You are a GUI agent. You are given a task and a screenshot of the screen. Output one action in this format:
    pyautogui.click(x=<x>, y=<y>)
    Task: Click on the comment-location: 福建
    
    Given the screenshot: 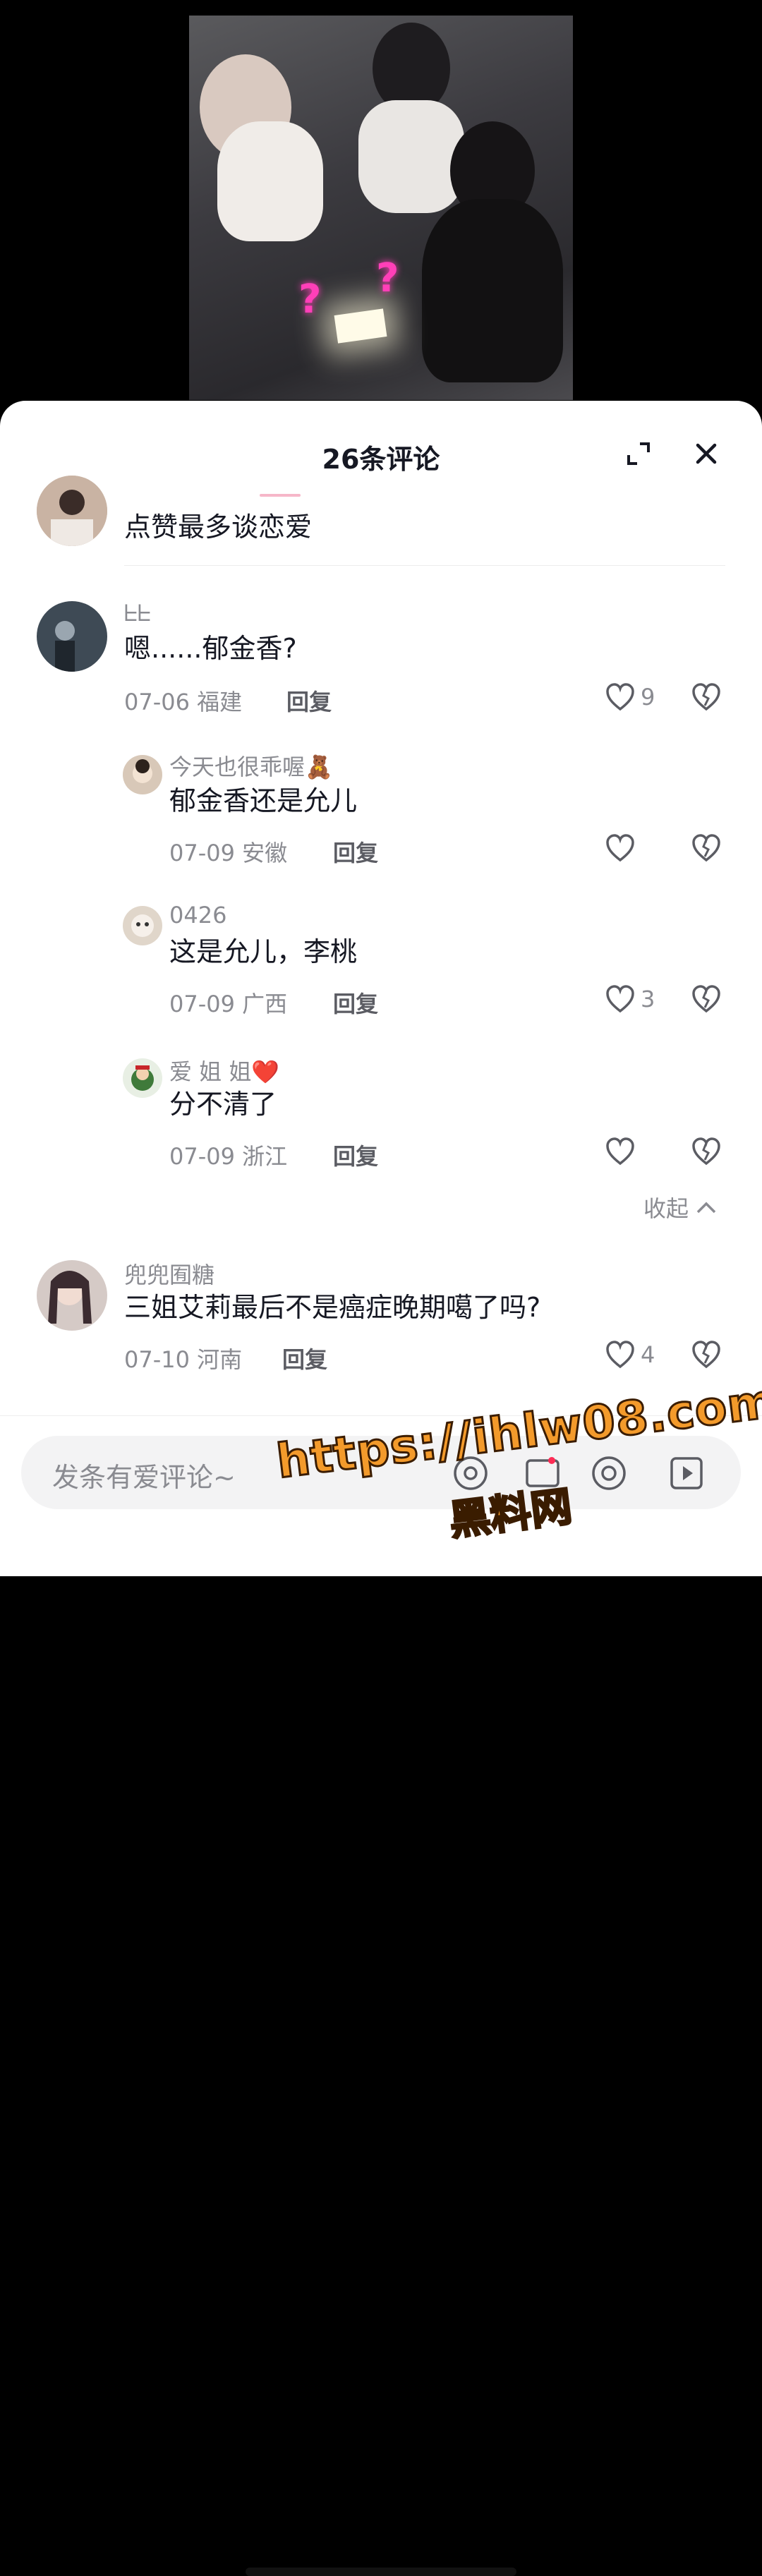 What is the action you would take?
    pyautogui.click(x=220, y=702)
    